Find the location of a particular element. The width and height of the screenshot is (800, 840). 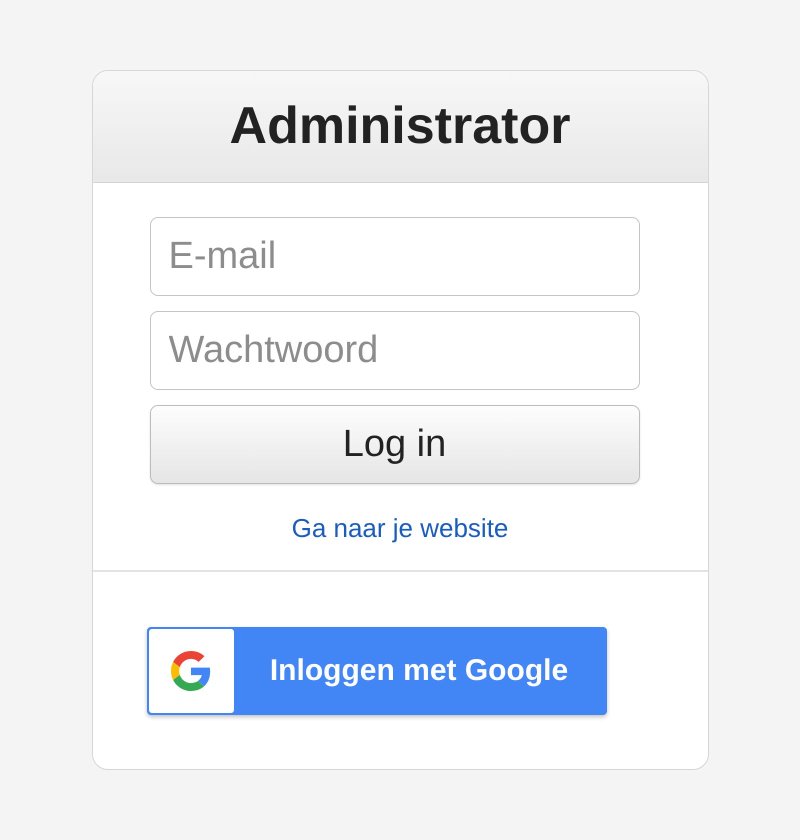

g-logo-icon is located at coordinates (191, 671).